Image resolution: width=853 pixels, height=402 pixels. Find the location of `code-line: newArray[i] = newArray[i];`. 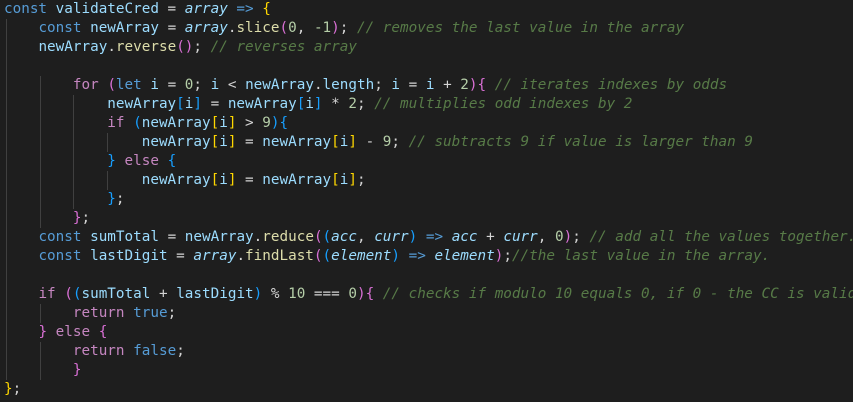

code-line: newArray[i] = newArray[i]; is located at coordinates (428, 180).